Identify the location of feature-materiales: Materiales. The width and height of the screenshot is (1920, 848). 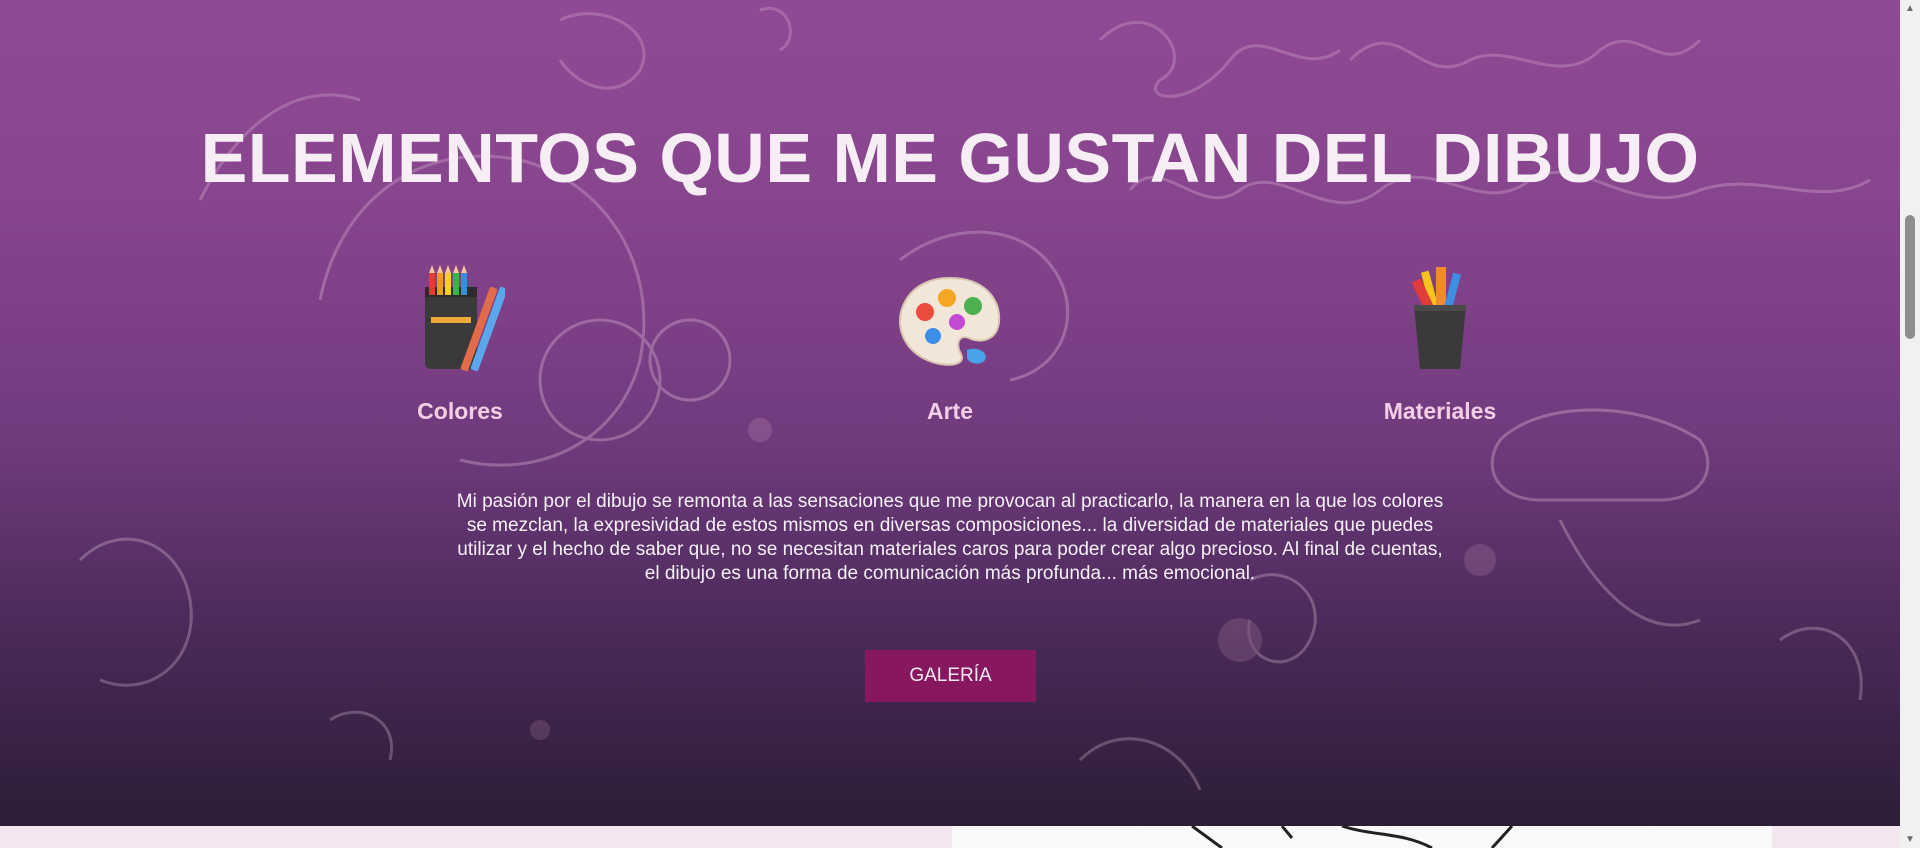
(1440, 342).